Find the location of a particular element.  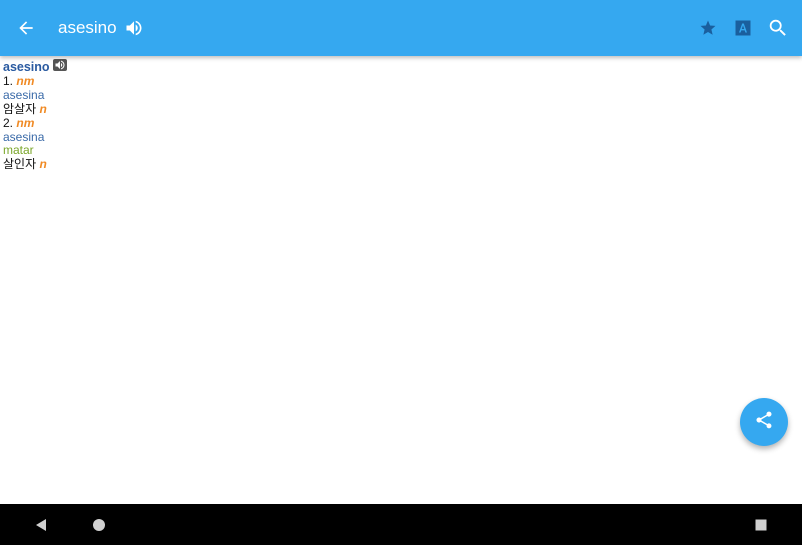

home-circle-icon is located at coordinates (99, 525).